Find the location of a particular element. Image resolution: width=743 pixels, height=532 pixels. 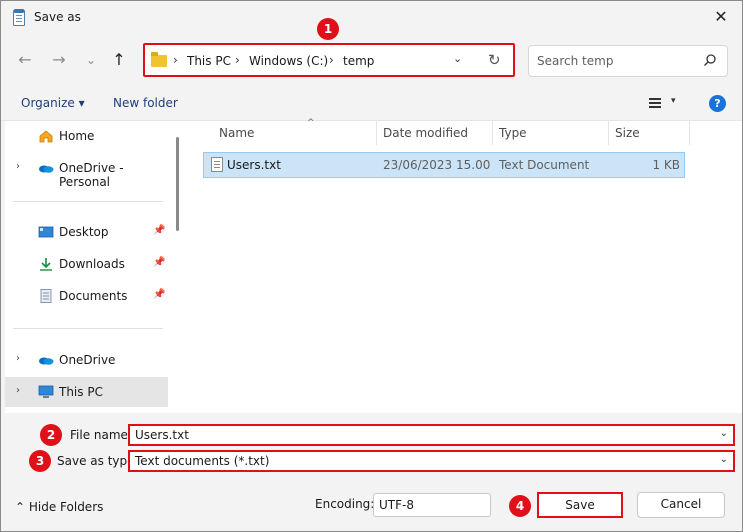

documents-icon is located at coordinates (46, 296).